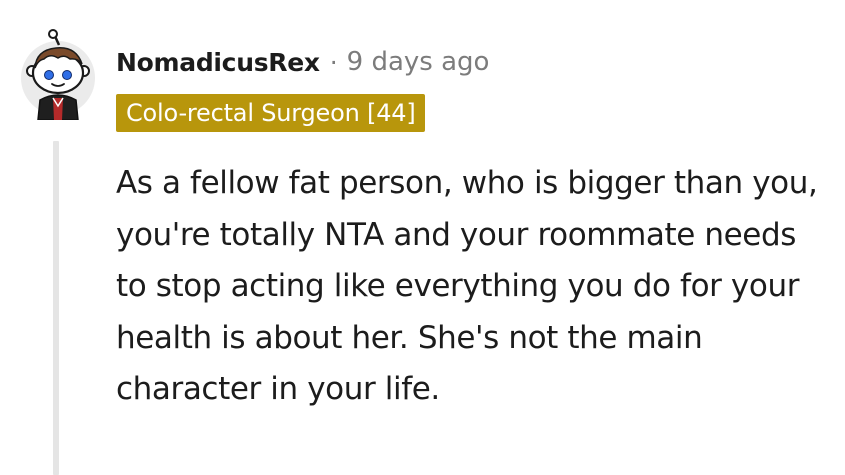  What do you see at coordinates (270, 113) in the screenshot?
I see `user-flair-badge: Colo-rectal Surgeon [44]` at bounding box center [270, 113].